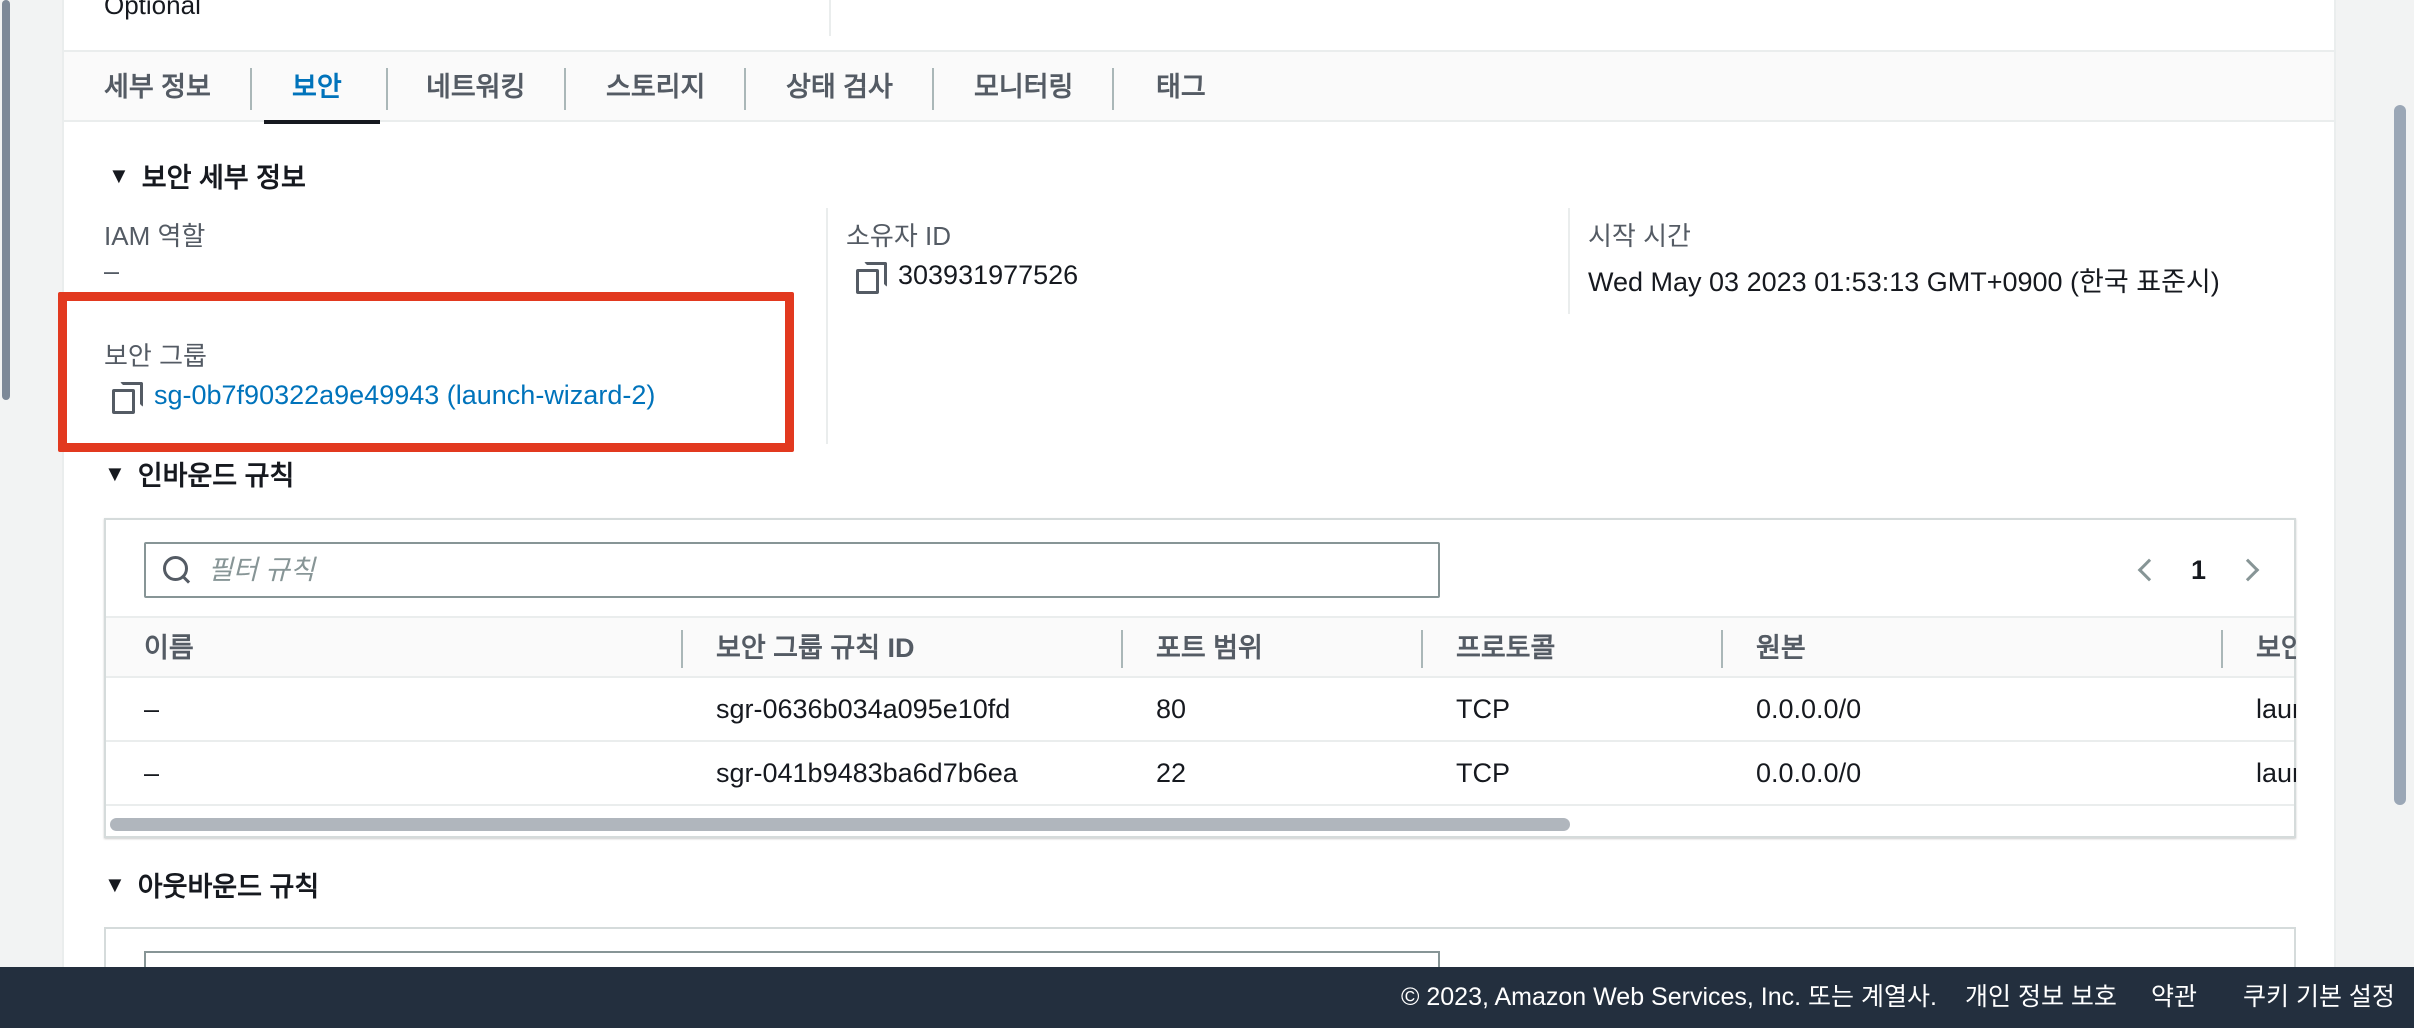 This screenshot has height=1028, width=2414. Describe the element at coordinates (867, 773) in the screenshot. I see `cell-rule-id: sgr-041b9483ba6d7b6ea` at that location.